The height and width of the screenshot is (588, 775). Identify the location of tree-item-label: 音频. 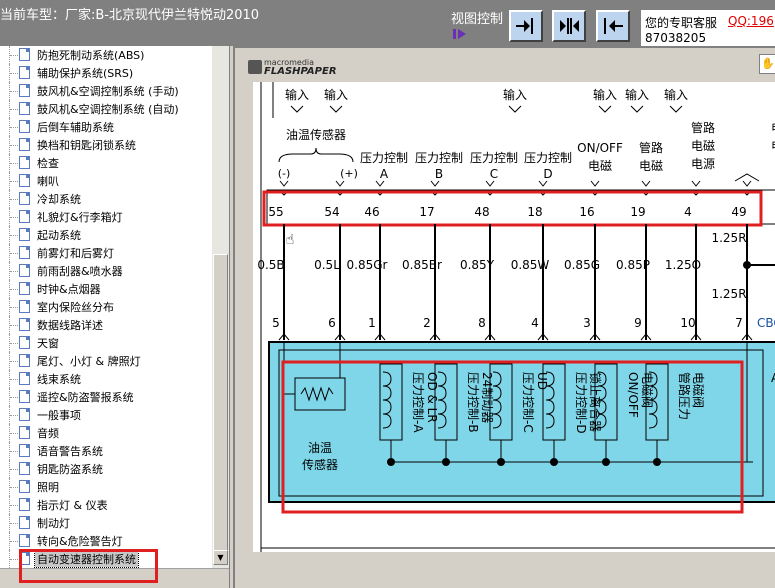
(48, 433).